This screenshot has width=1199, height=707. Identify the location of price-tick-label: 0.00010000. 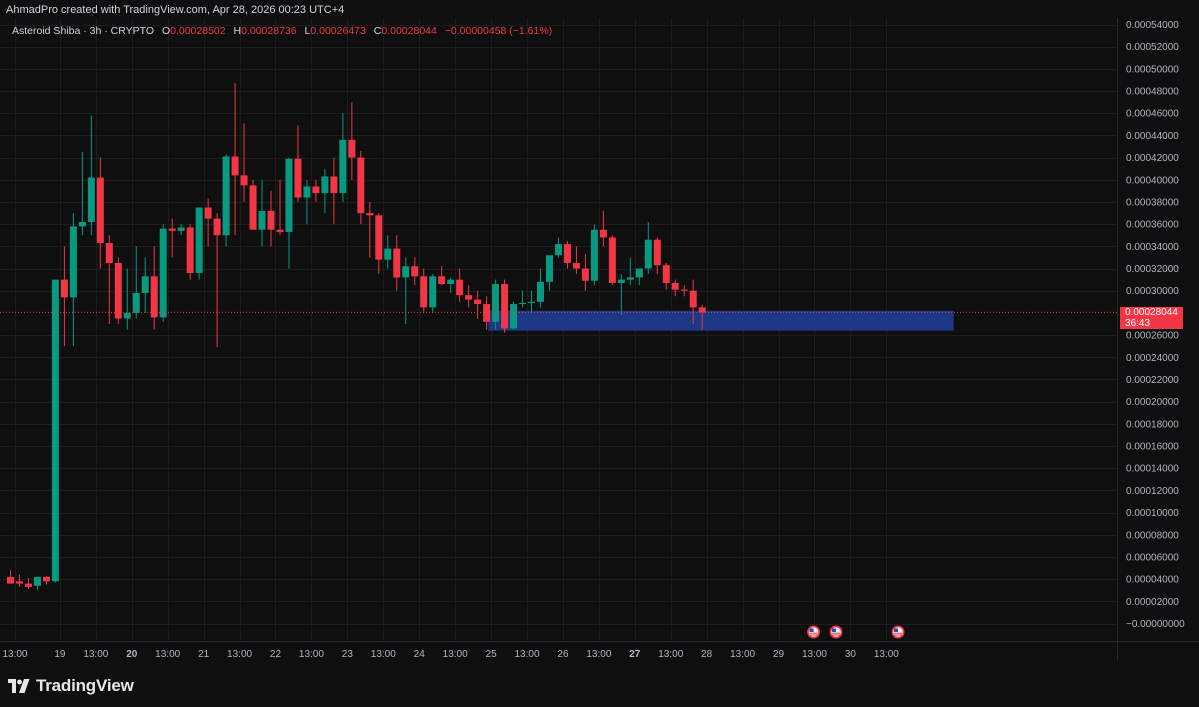
(1152, 513).